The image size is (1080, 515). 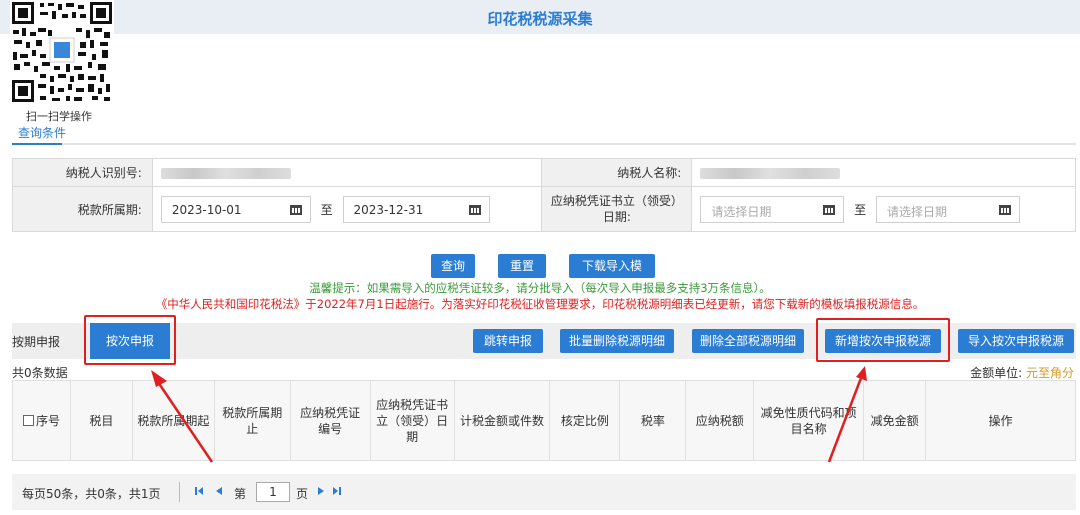 I want to click on taxpayer-name-label: 纳税人名称:, so click(x=617, y=172).